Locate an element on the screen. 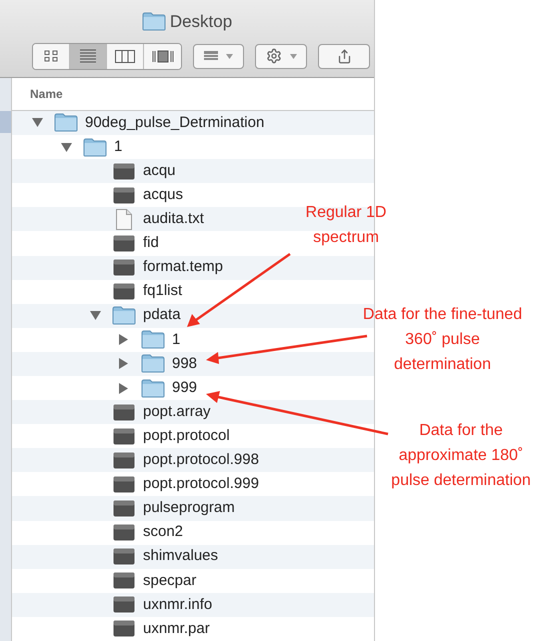  file-name: uxnmr.par is located at coordinates (176, 629).